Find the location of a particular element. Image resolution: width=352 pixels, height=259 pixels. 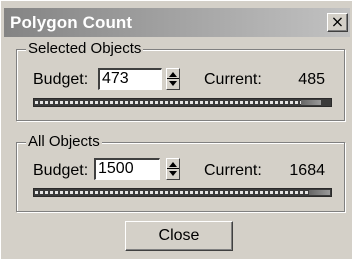

selected-usage-bar-fill is located at coordinates (168, 102).